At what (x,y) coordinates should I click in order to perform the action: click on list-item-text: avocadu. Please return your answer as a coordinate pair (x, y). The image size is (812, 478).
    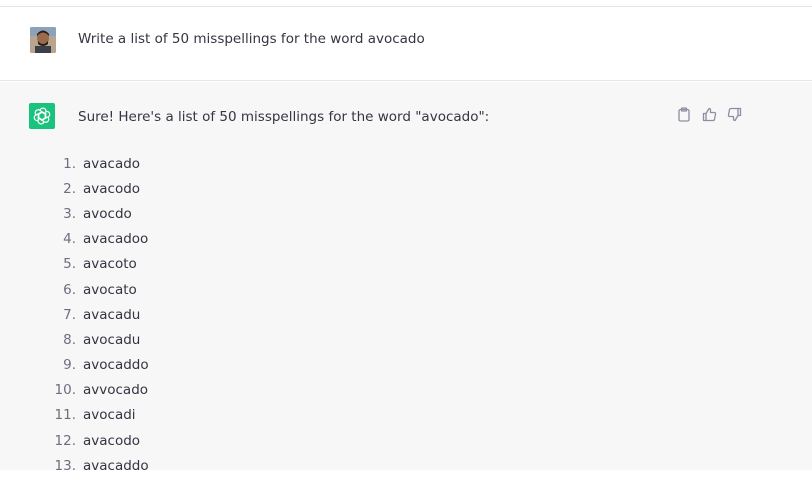
    Looking at the image, I should click on (112, 339).